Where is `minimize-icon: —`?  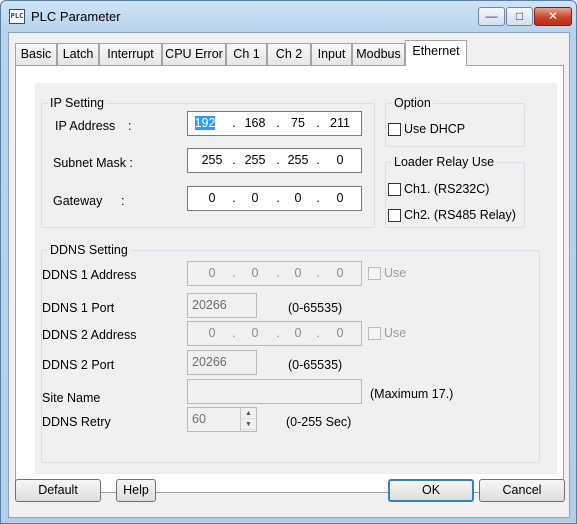 minimize-icon: — is located at coordinates (491, 16).